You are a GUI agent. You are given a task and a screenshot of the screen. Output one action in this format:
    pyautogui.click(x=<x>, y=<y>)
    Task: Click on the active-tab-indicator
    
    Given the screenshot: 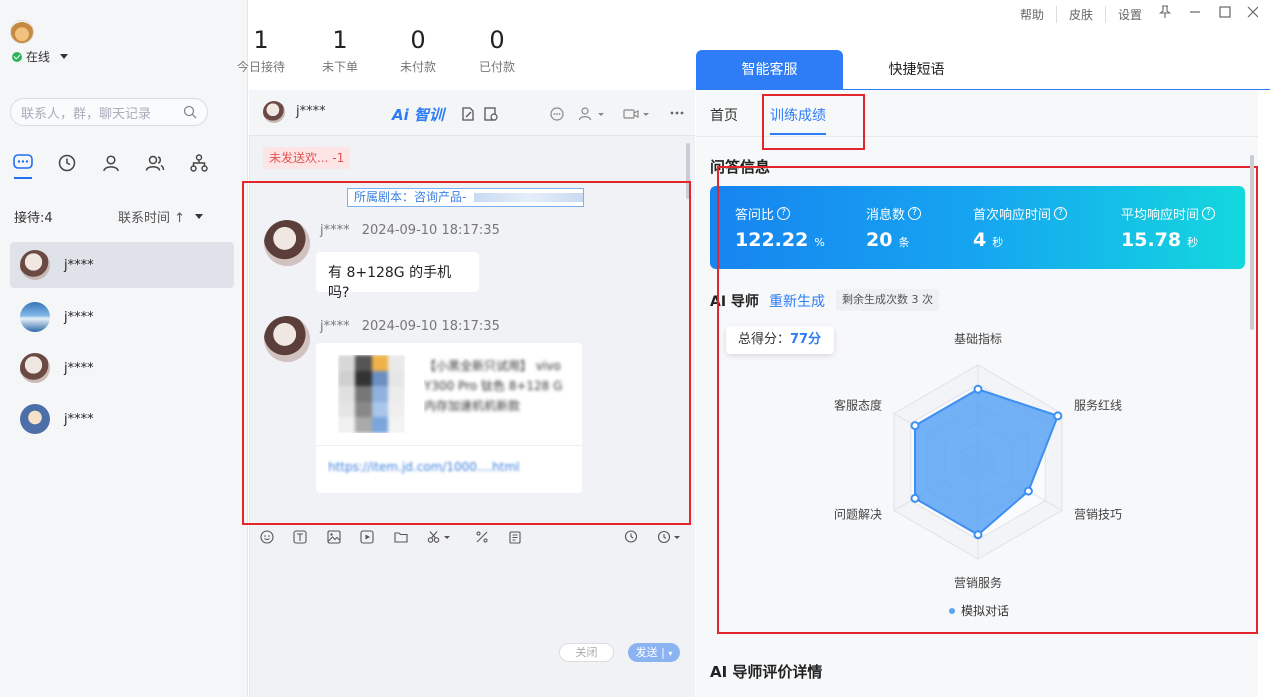 What is the action you would take?
    pyautogui.click(x=23, y=178)
    